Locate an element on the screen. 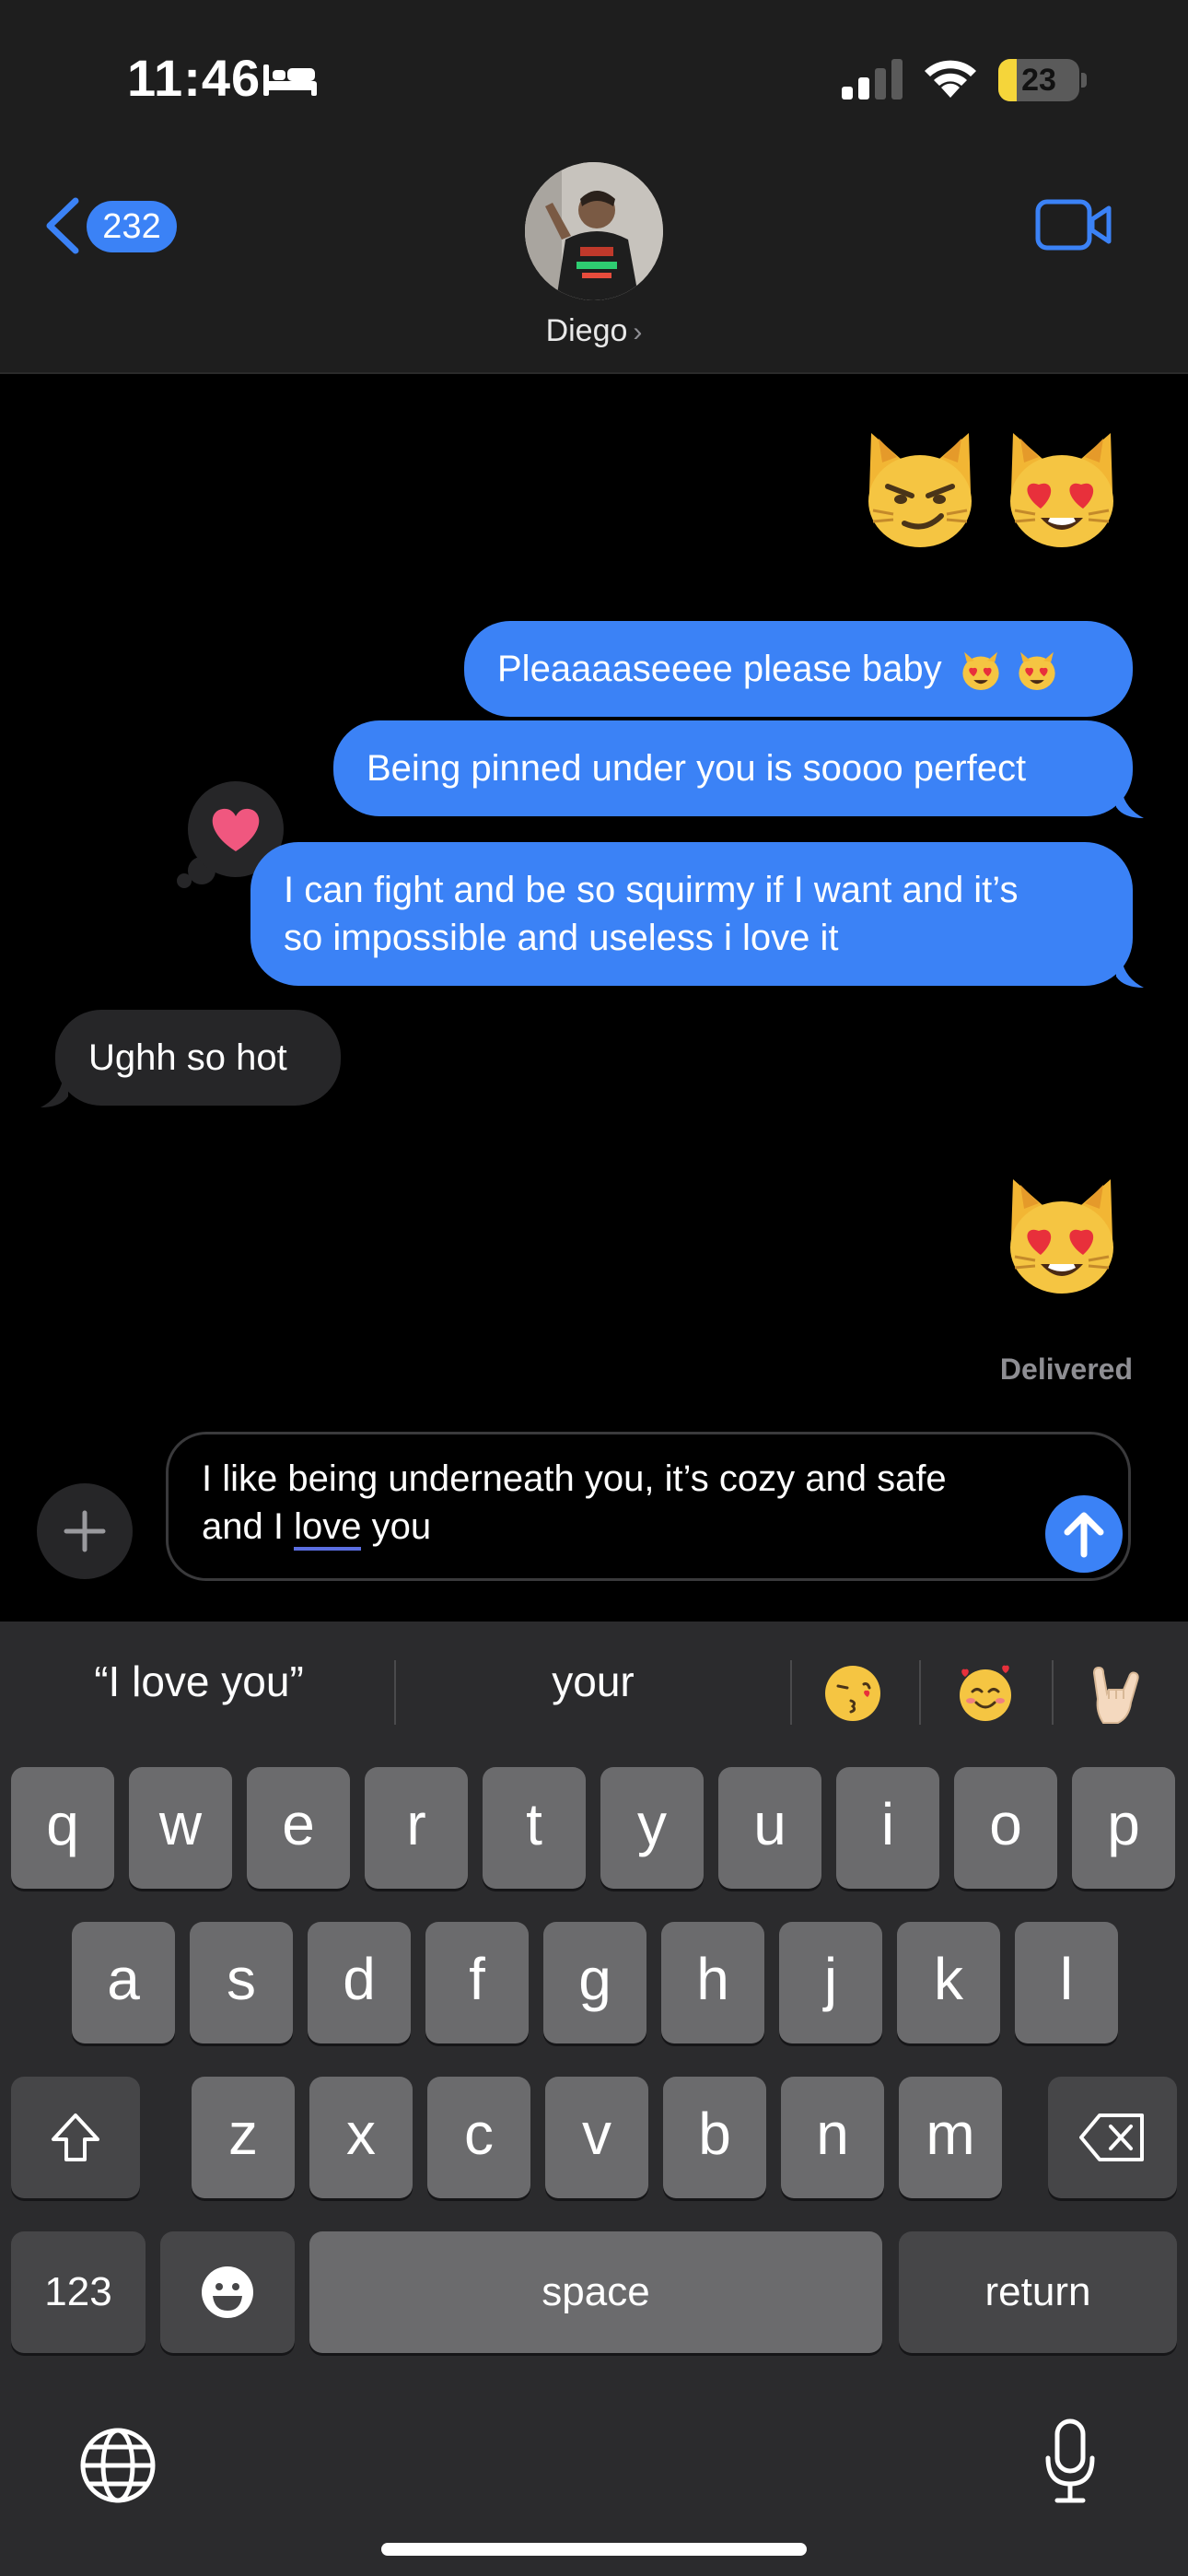 This screenshot has height=2576, width=1188. numbers-key: 123 is located at coordinates (78, 2292).